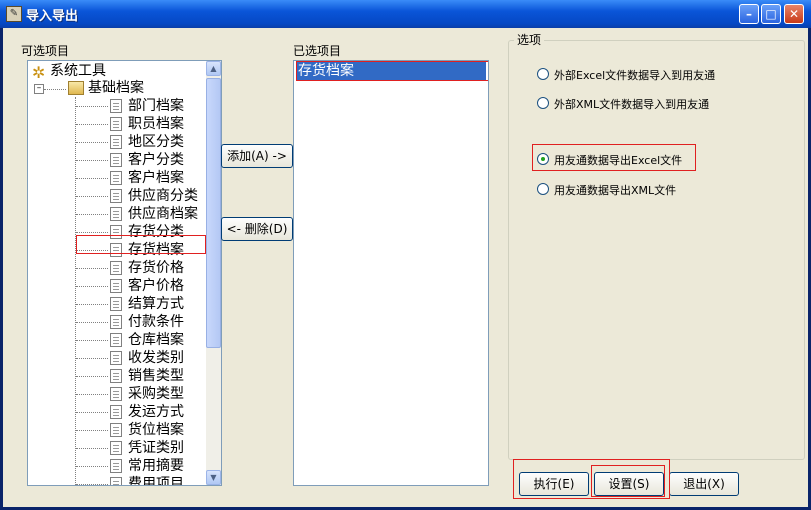 Image resolution: width=811 pixels, height=510 pixels. I want to click on tree-item: 货位档案, so click(156, 430).